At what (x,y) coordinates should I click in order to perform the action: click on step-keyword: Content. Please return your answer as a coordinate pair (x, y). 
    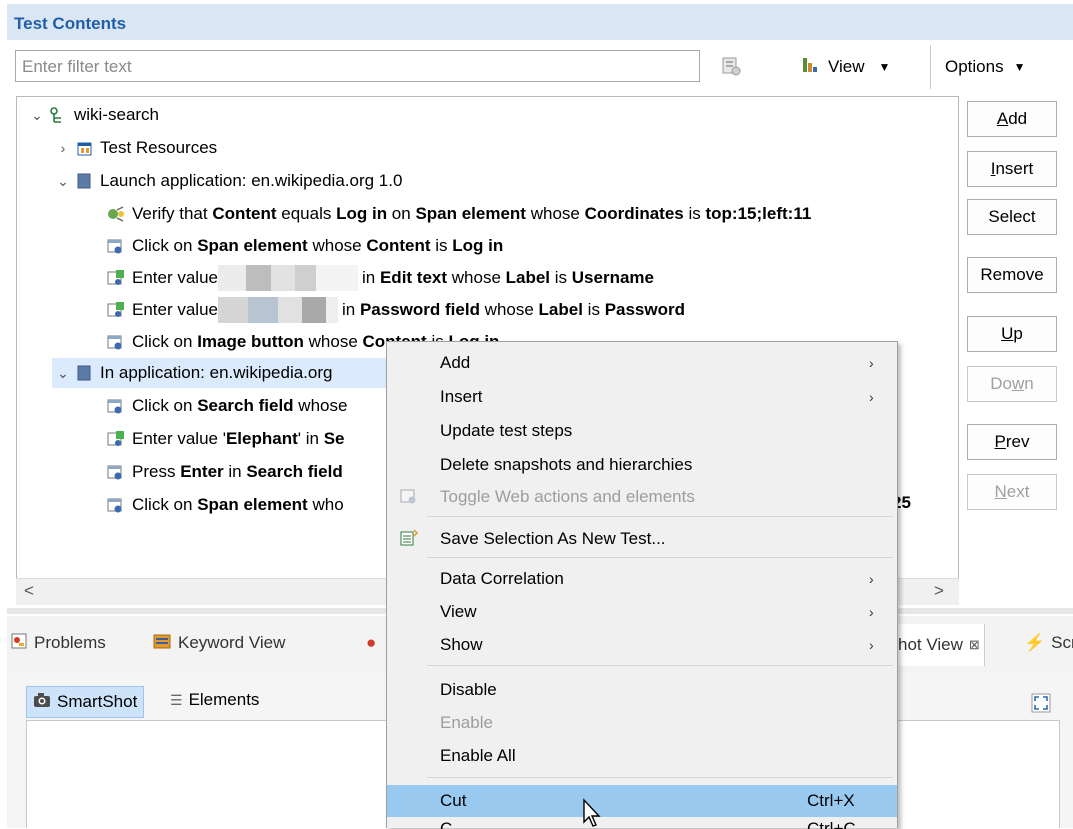
    Looking at the image, I should click on (244, 213).